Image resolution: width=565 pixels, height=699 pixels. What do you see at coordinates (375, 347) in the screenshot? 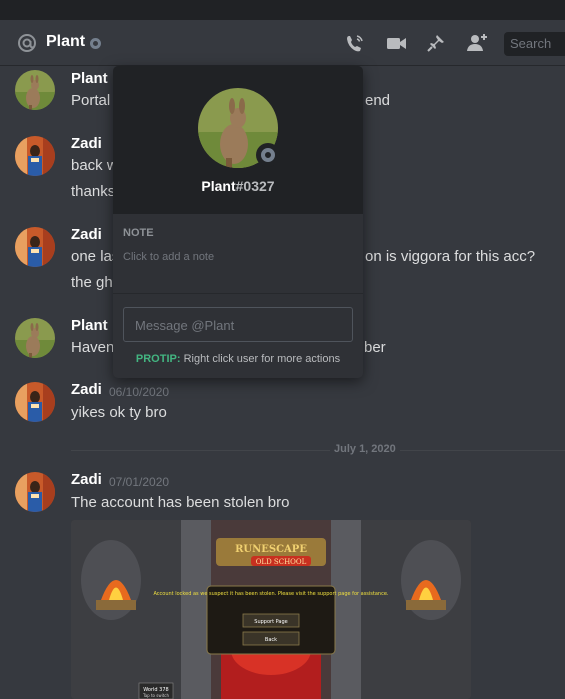
I see `message-text: ber` at bounding box center [375, 347].